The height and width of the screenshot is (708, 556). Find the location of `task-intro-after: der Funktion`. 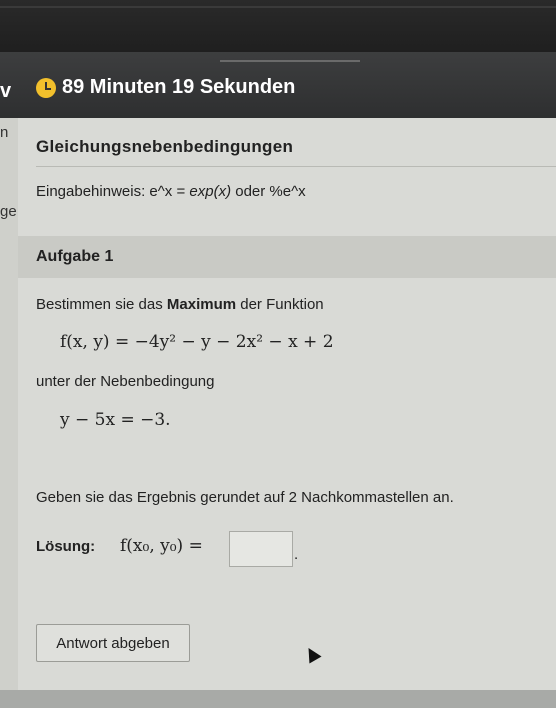

task-intro-after: der Funktion is located at coordinates (280, 304).